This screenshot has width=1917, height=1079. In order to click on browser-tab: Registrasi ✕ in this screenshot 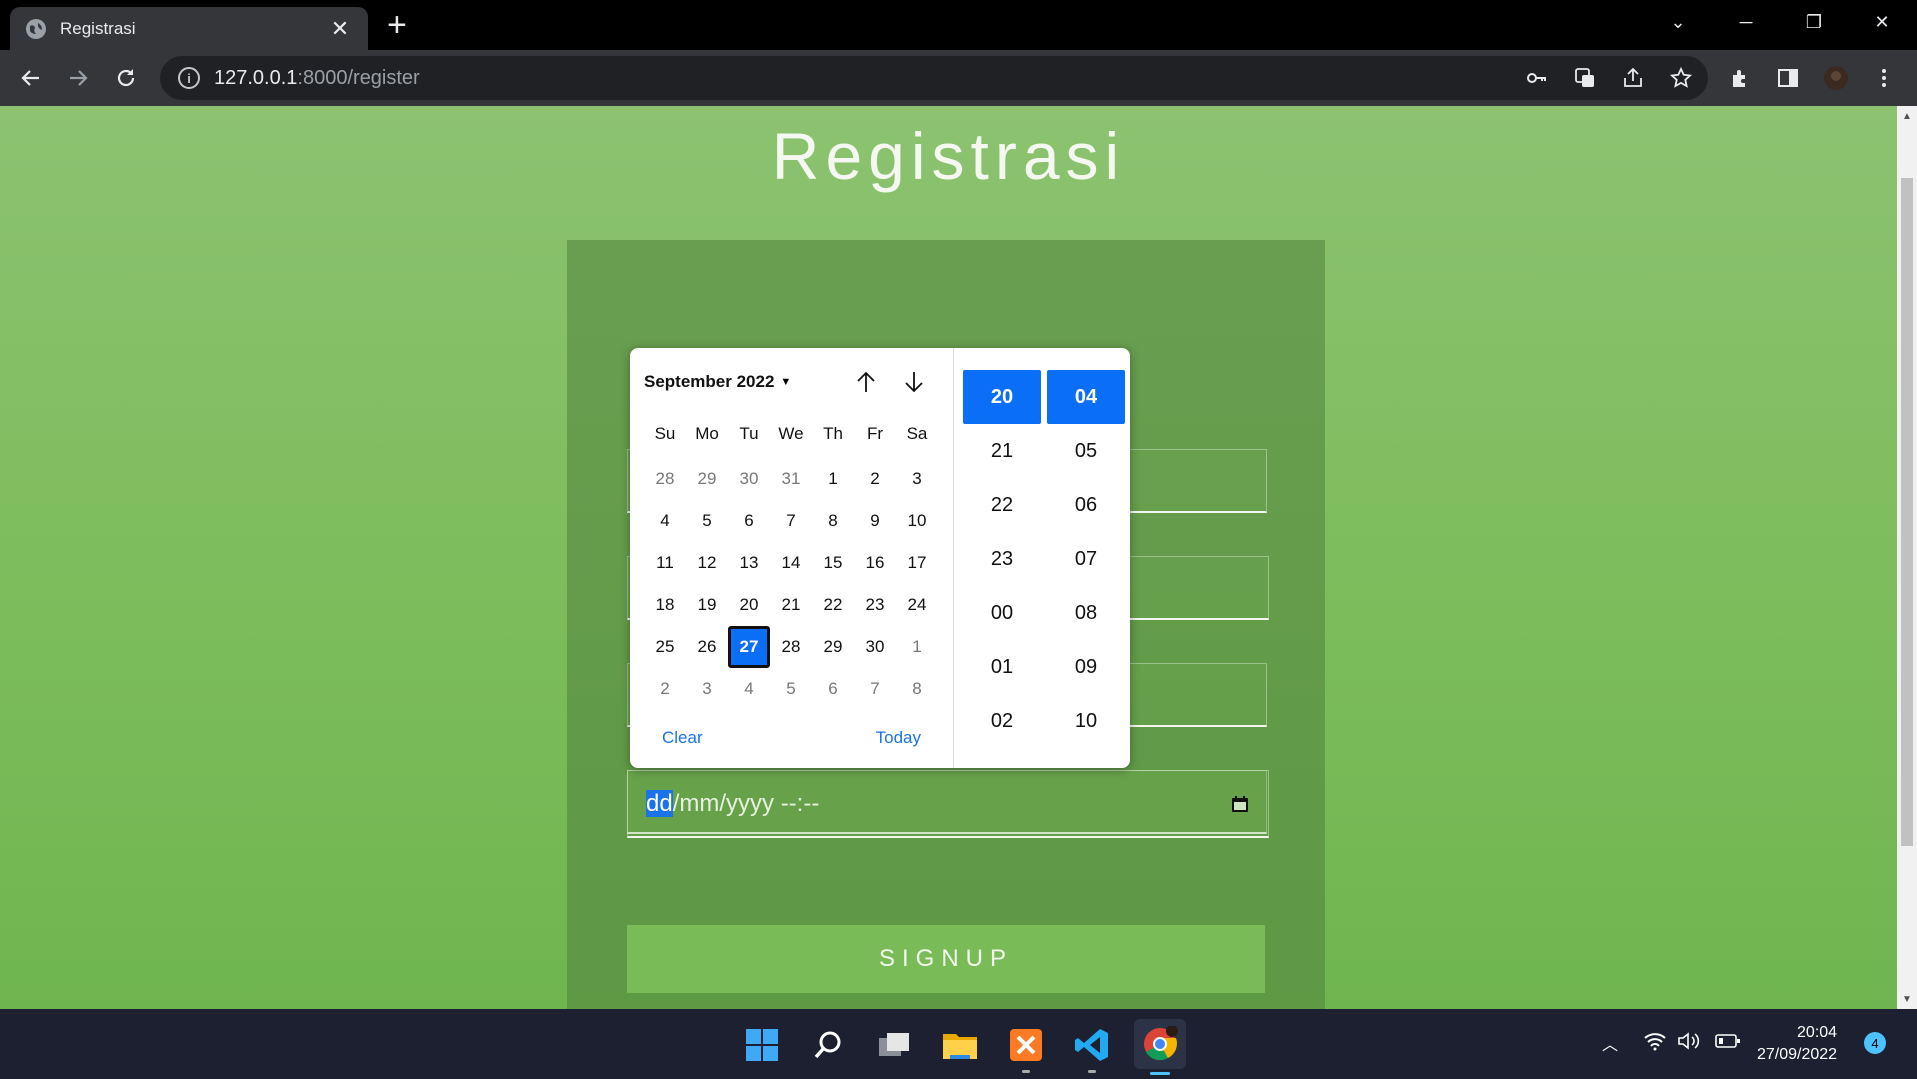, I will do `click(189, 29)`.